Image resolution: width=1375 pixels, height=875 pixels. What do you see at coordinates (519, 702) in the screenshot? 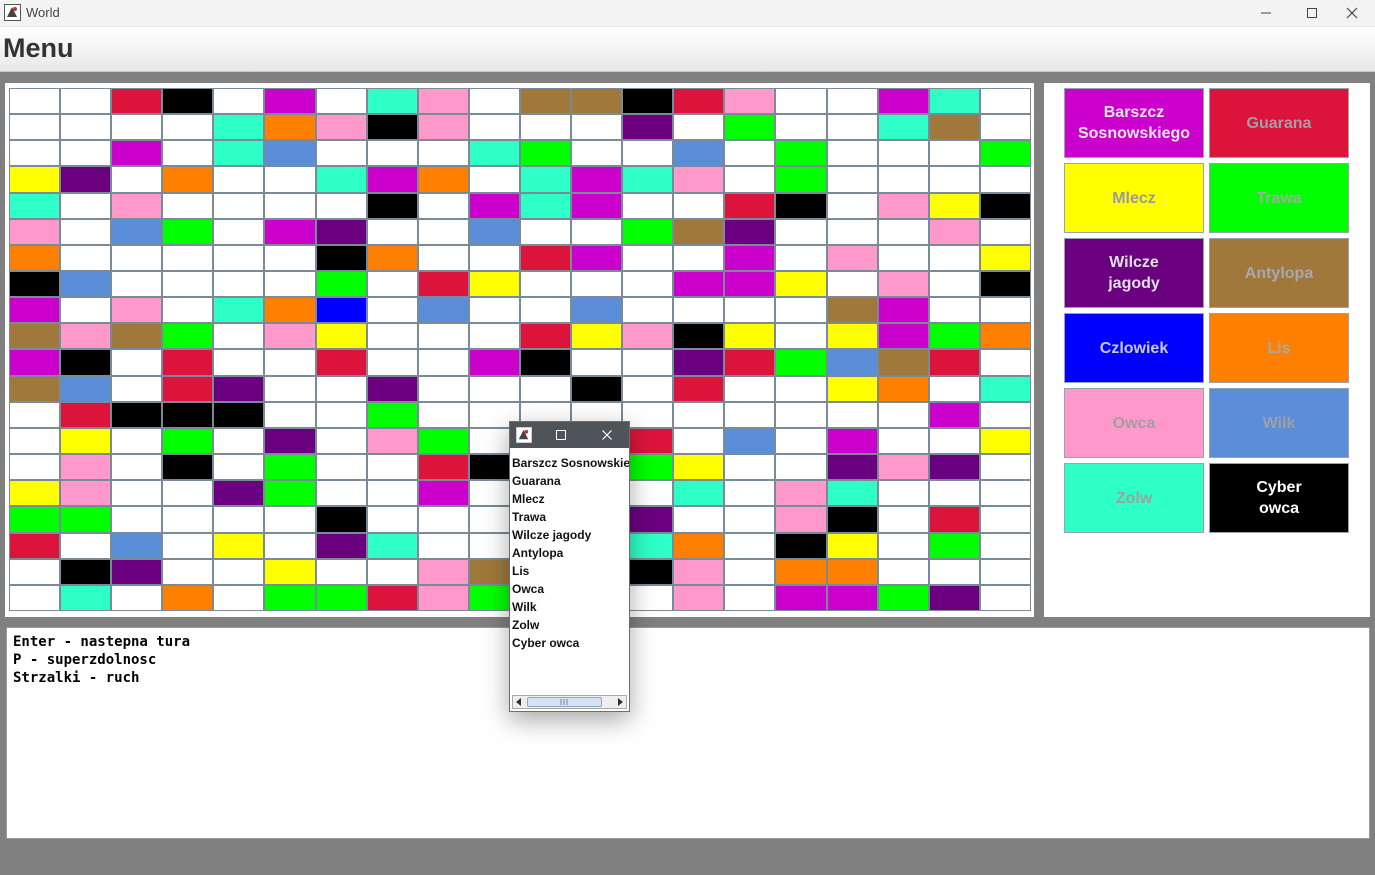
I see `scroll-left-icon` at bounding box center [519, 702].